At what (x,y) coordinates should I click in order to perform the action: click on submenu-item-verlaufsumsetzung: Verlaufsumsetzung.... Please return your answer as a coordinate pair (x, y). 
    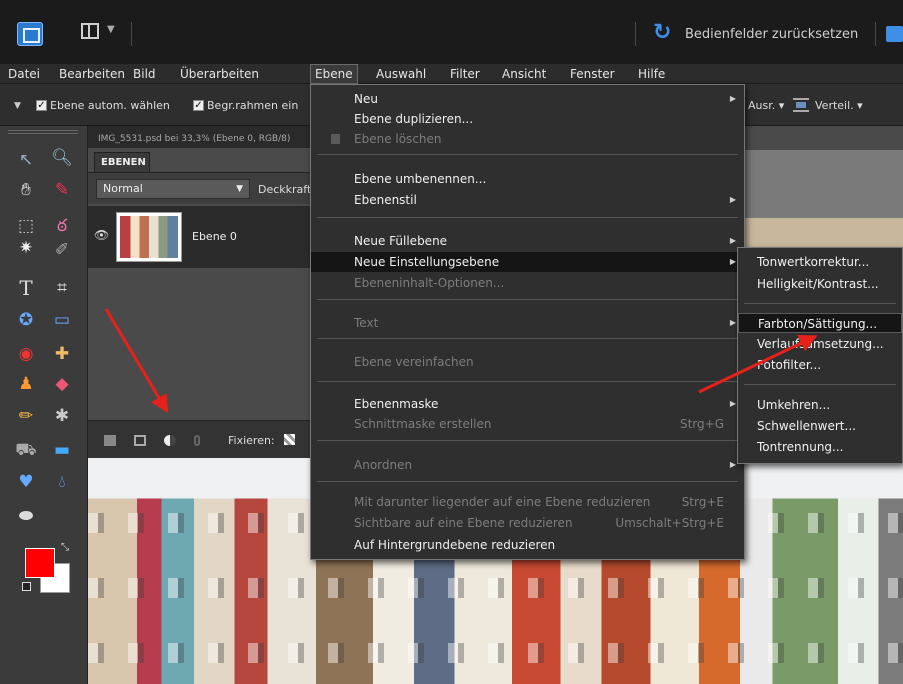
    Looking at the image, I should click on (820, 344).